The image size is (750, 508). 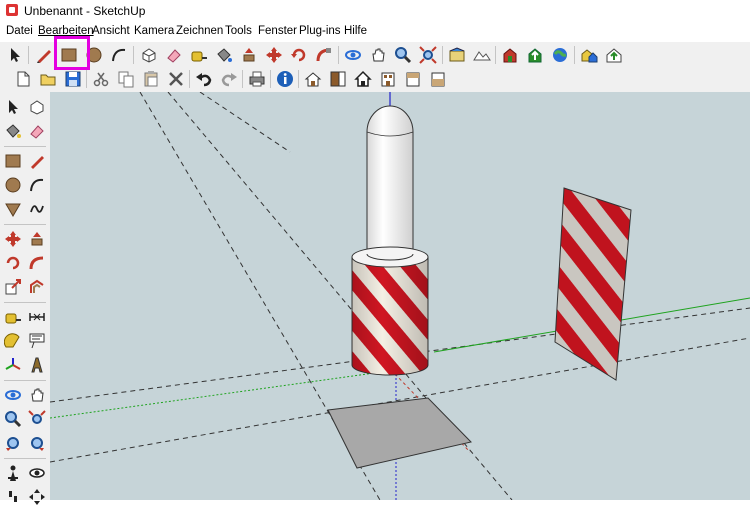 I want to click on print-icon, so click(x=257, y=79).